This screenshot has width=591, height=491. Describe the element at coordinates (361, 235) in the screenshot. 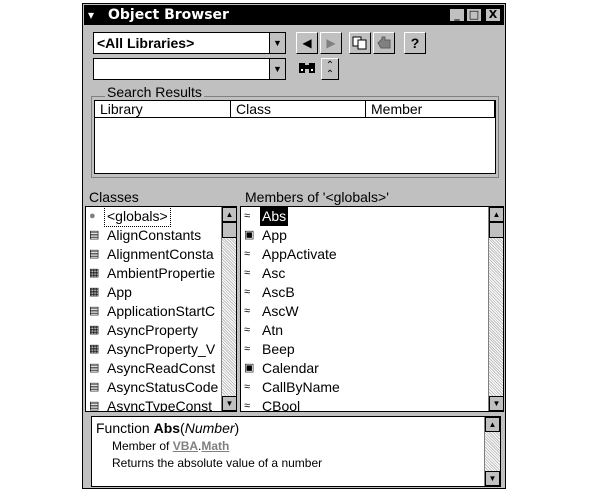

I see `member-list-item: ▣ App` at that location.